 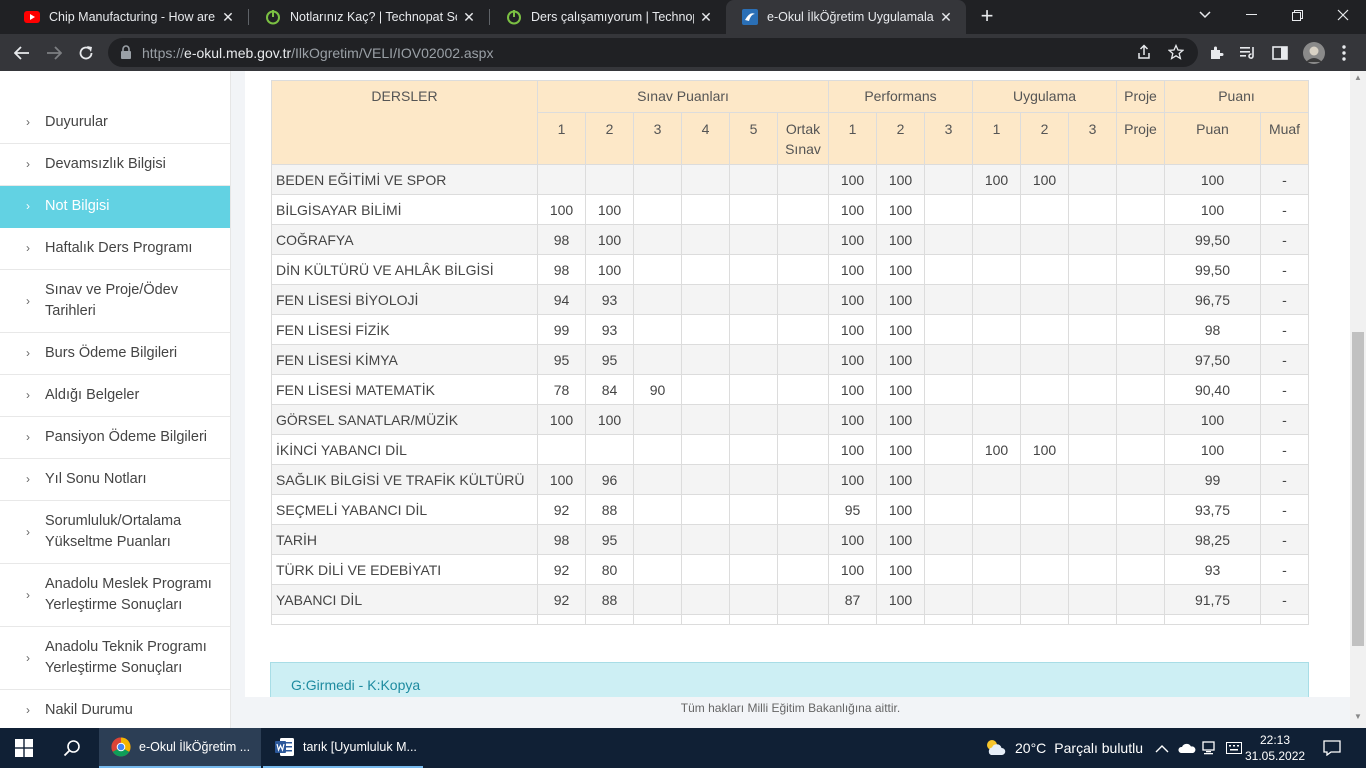 I want to click on sidebar-item-not-bilgisi: › Not Bilgisi, so click(x=115, y=207).